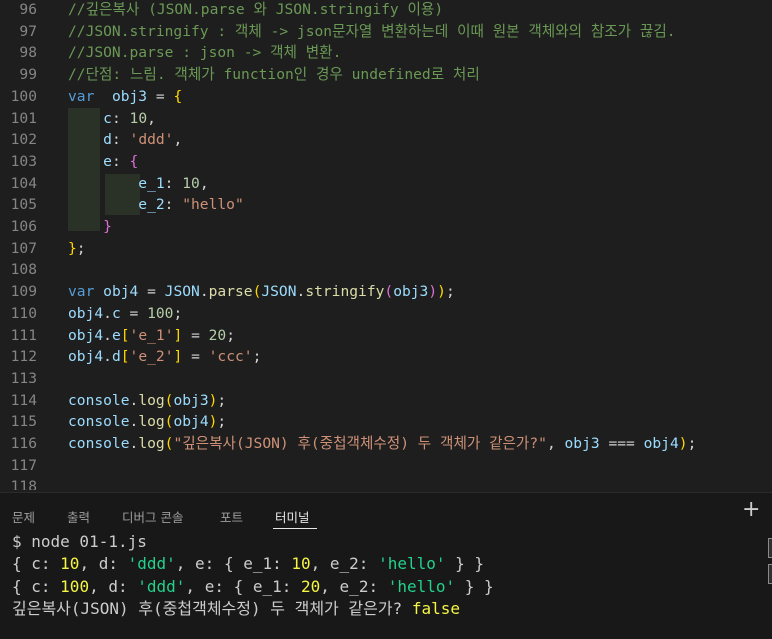 The width and height of the screenshot is (772, 639). I want to click on terminal-token: 10, so click(301, 564).